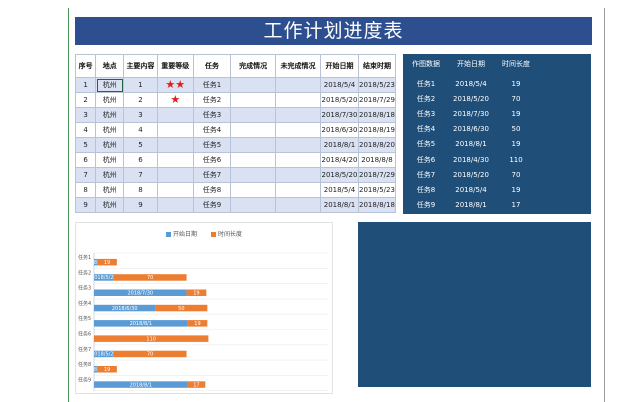 This screenshot has width=640, height=402. What do you see at coordinates (339, 130) in the screenshot?
I see `cell-start: 2018/6/30` at bounding box center [339, 130].